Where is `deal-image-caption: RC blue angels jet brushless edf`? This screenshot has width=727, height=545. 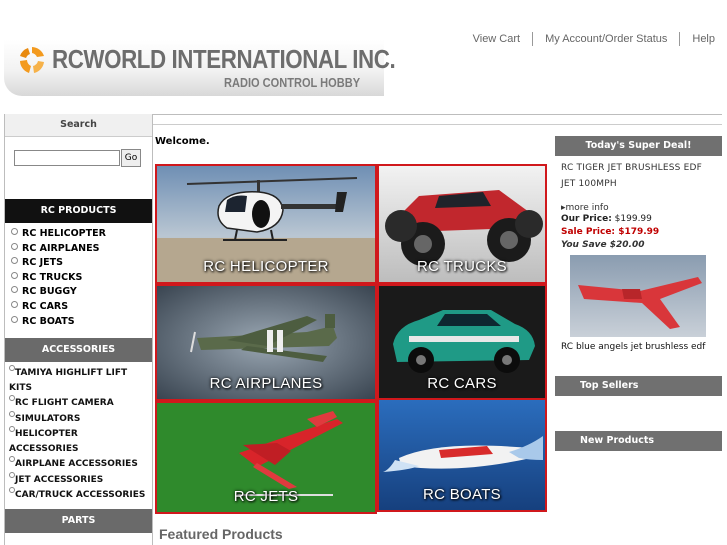 deal-image-caption: RC blue angels jet brushless edf is located at coordinates (638, 347).